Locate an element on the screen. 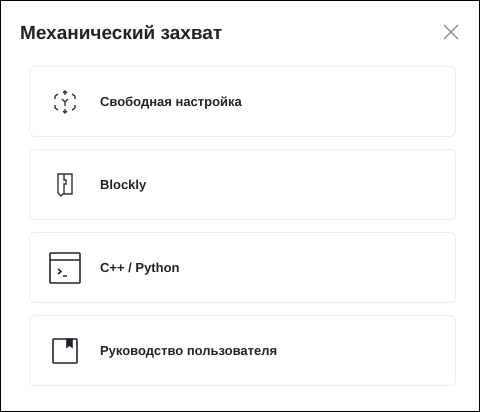 The image size is (480, 412). bookmark-book-icon is located at coordinates (65, 351).